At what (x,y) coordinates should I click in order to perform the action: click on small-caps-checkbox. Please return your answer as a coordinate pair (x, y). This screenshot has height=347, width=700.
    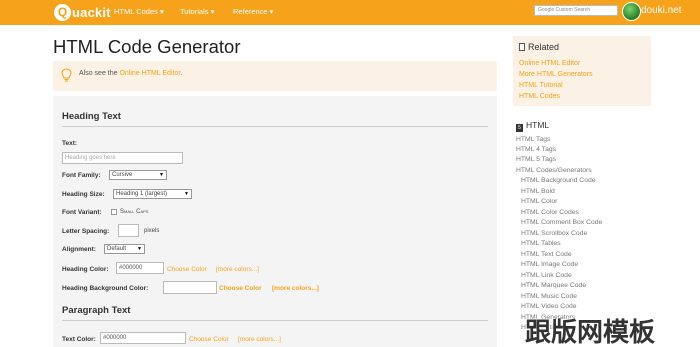
    Looking at the image, I should click on (114, 212).